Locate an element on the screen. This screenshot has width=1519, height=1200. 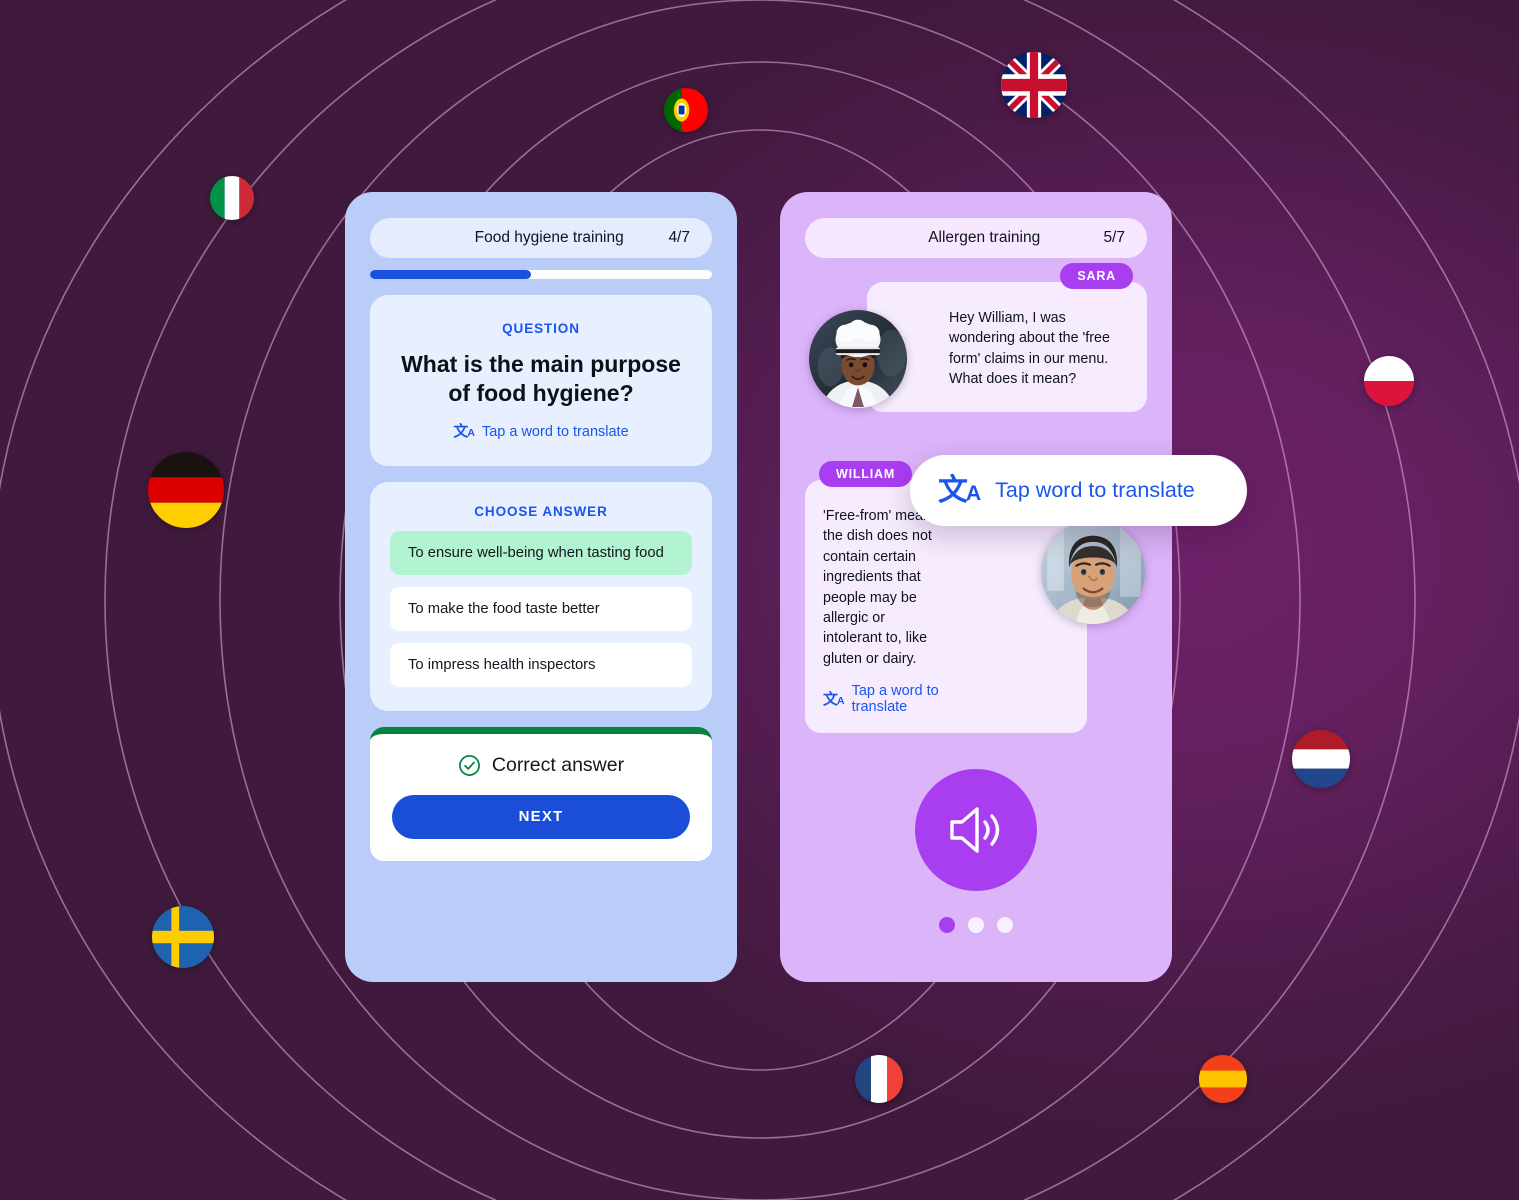
flag-germany is located at coordinates (186, 490).